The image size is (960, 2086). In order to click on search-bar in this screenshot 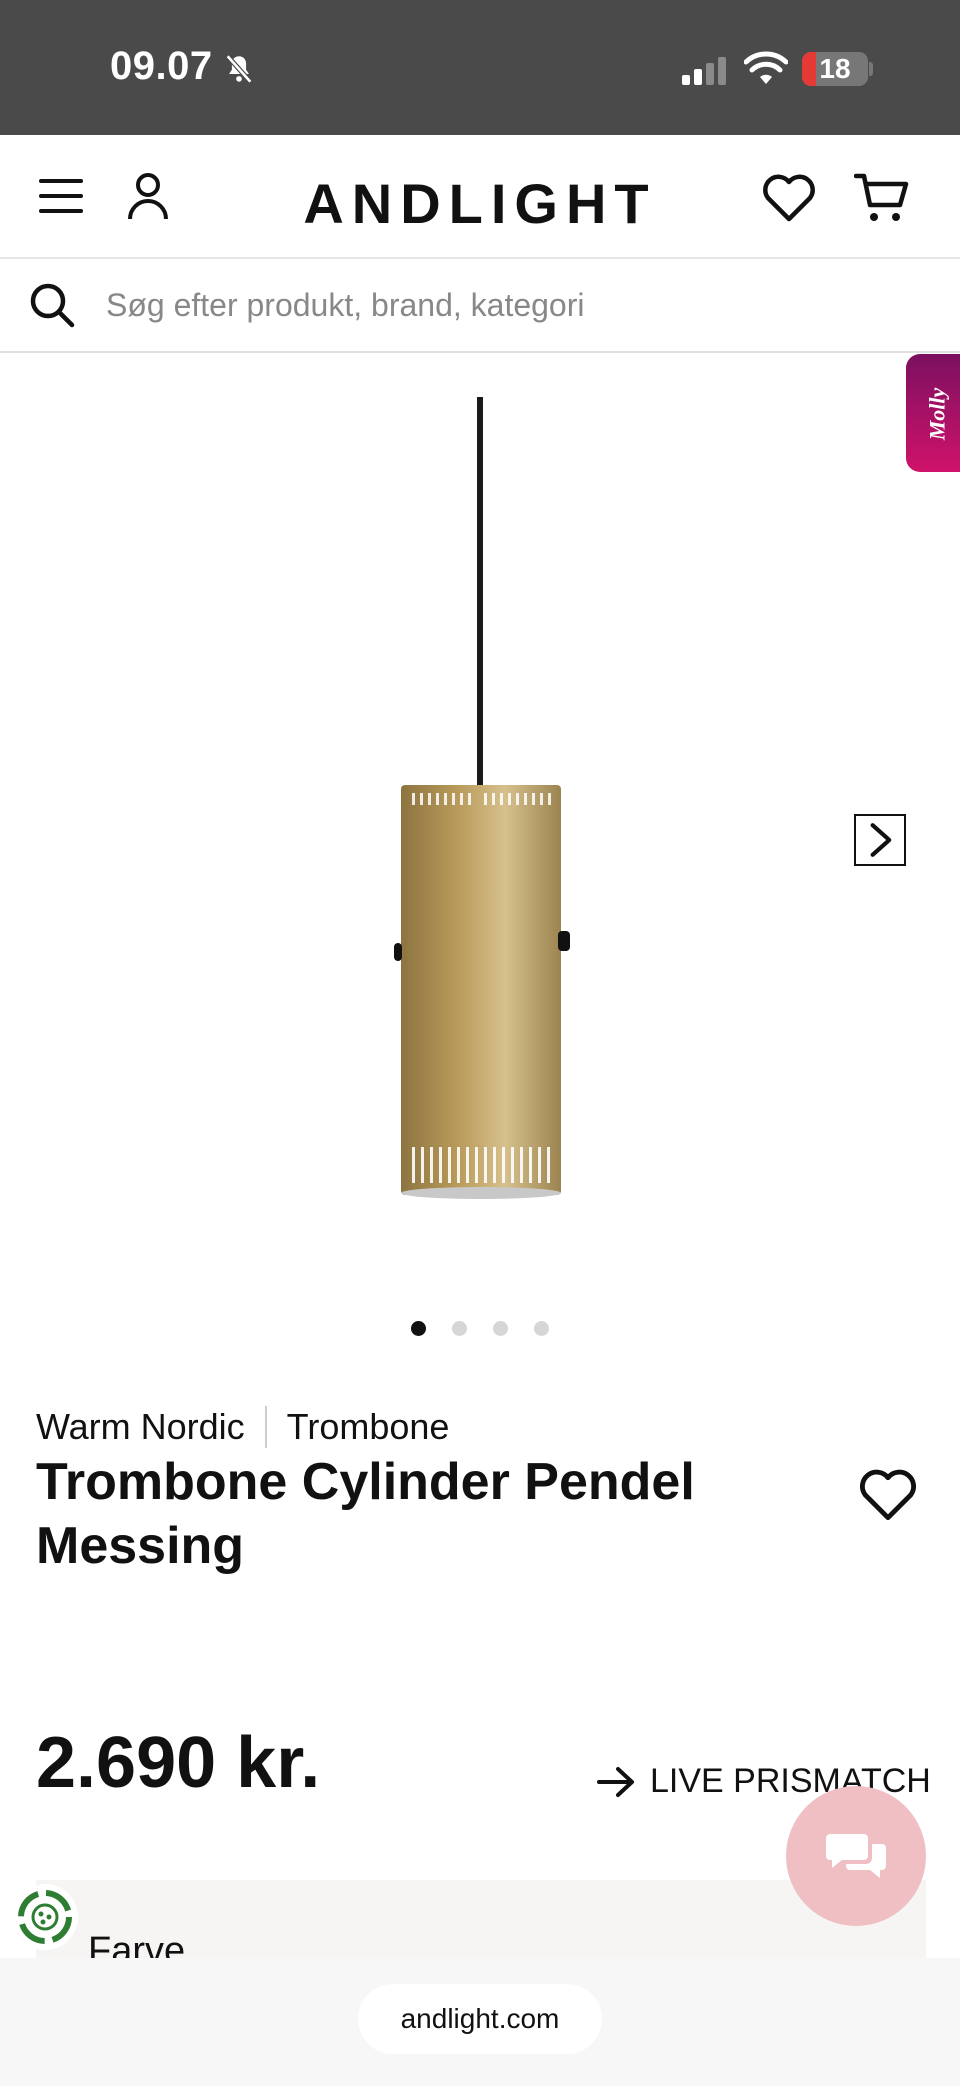, I will do `click(480, 306)`.